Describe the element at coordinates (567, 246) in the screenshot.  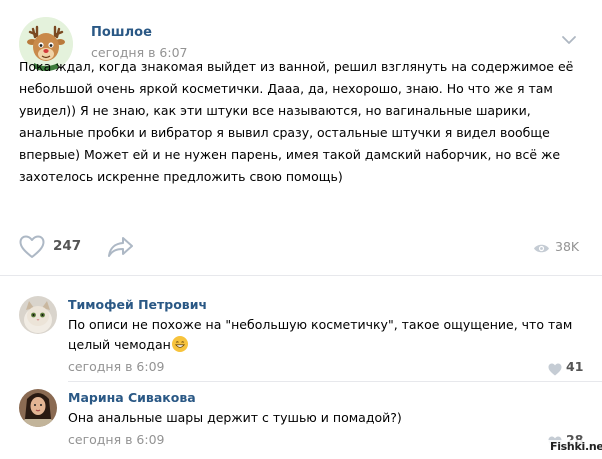
I see `views-count: 38K` at that location.